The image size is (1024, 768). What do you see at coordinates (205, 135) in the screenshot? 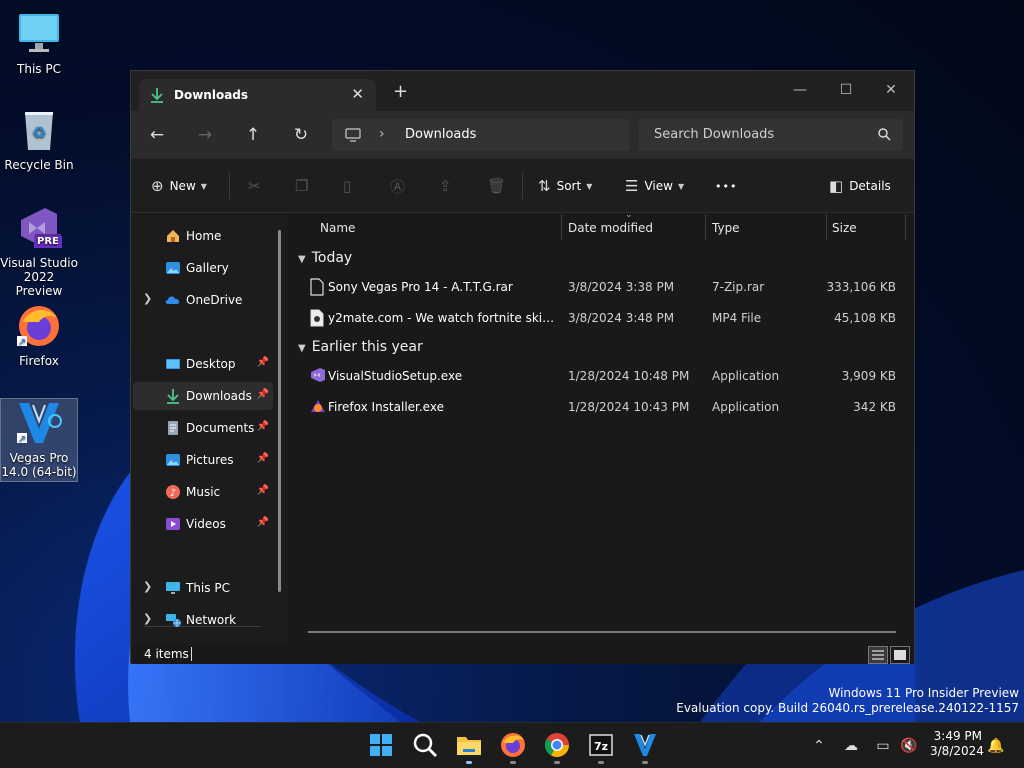
I see `forward-button: →` at bounding box center [205, 135].